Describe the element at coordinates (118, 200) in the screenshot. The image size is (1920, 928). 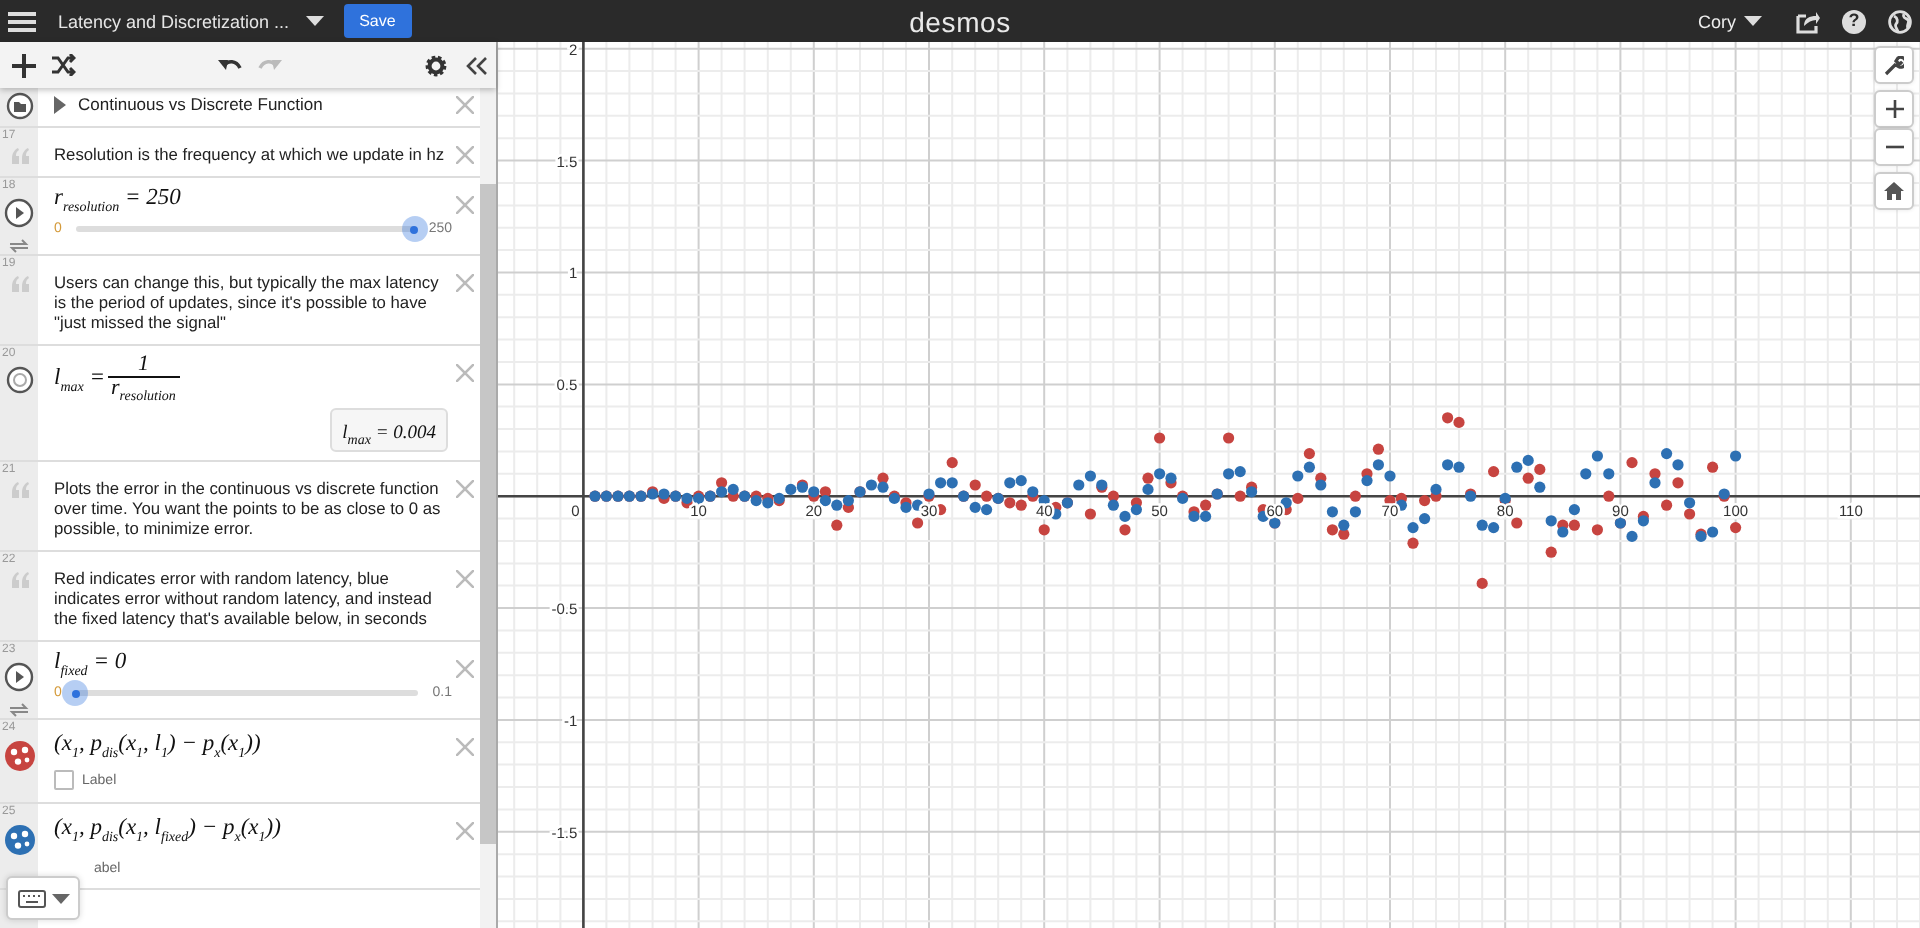
I see `expression-text: r$_{resolution}$ = 250` at that location.